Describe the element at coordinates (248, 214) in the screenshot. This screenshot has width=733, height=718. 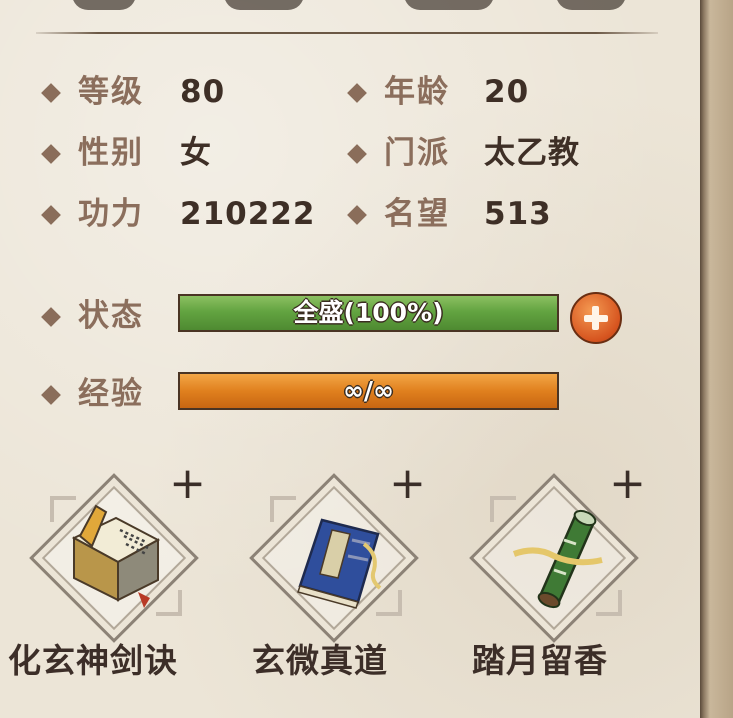
I see `power-value: 210222` at that location.